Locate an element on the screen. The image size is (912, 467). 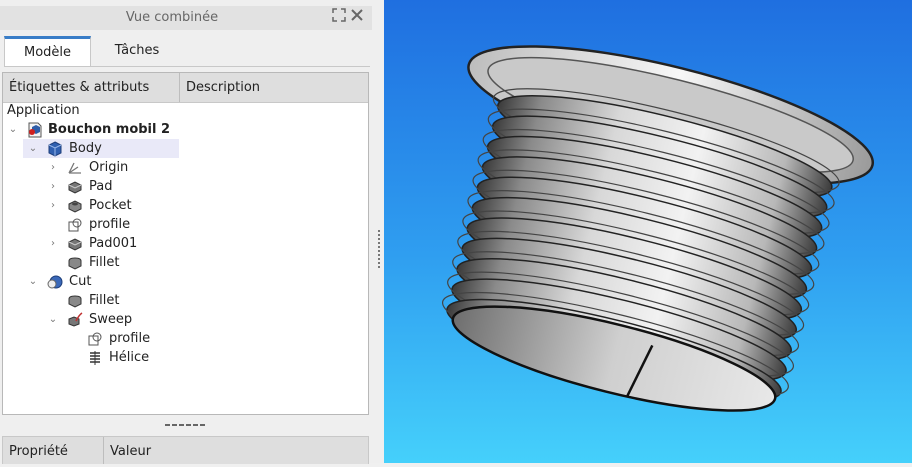
pocket-label: Pocket is located at coordinates (110, 205).